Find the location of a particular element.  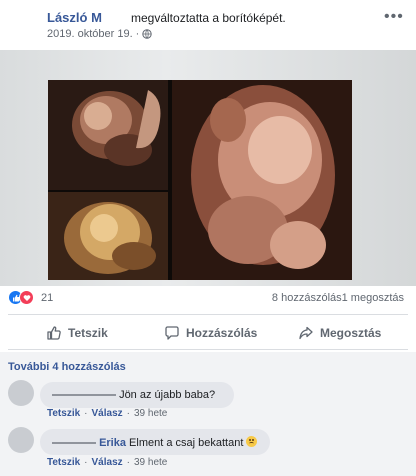

action-bar: Tetszik Hozzászólás Megosztás is located at coordinates (208, 334).